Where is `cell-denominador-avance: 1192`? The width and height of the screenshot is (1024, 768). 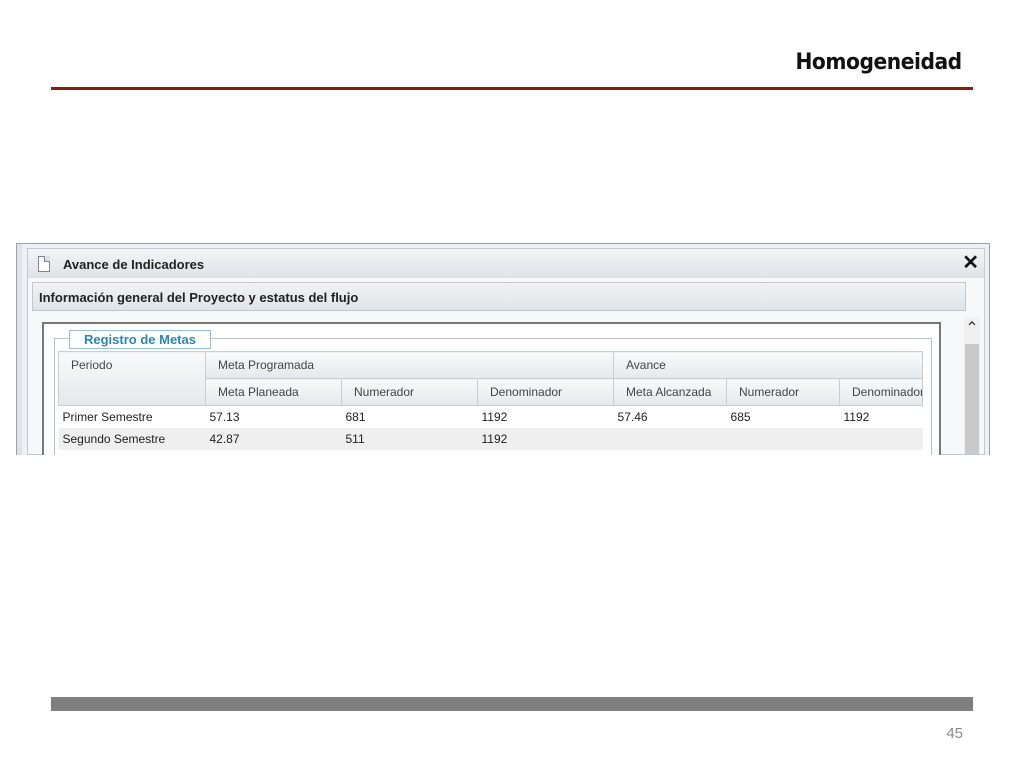
cell-denominador-avance: 1192 is located at coordinates (881, 416).